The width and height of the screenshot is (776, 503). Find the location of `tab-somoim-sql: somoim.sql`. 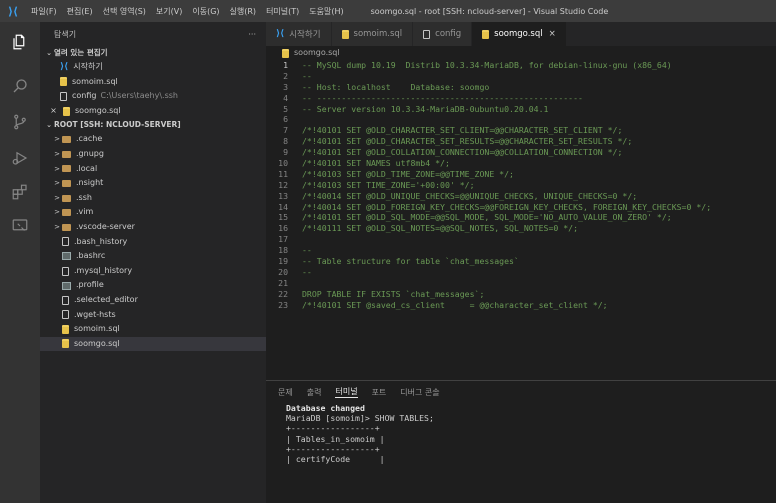

tab-somoim-sql: somoim.sql is located at coordinates (372, 34).